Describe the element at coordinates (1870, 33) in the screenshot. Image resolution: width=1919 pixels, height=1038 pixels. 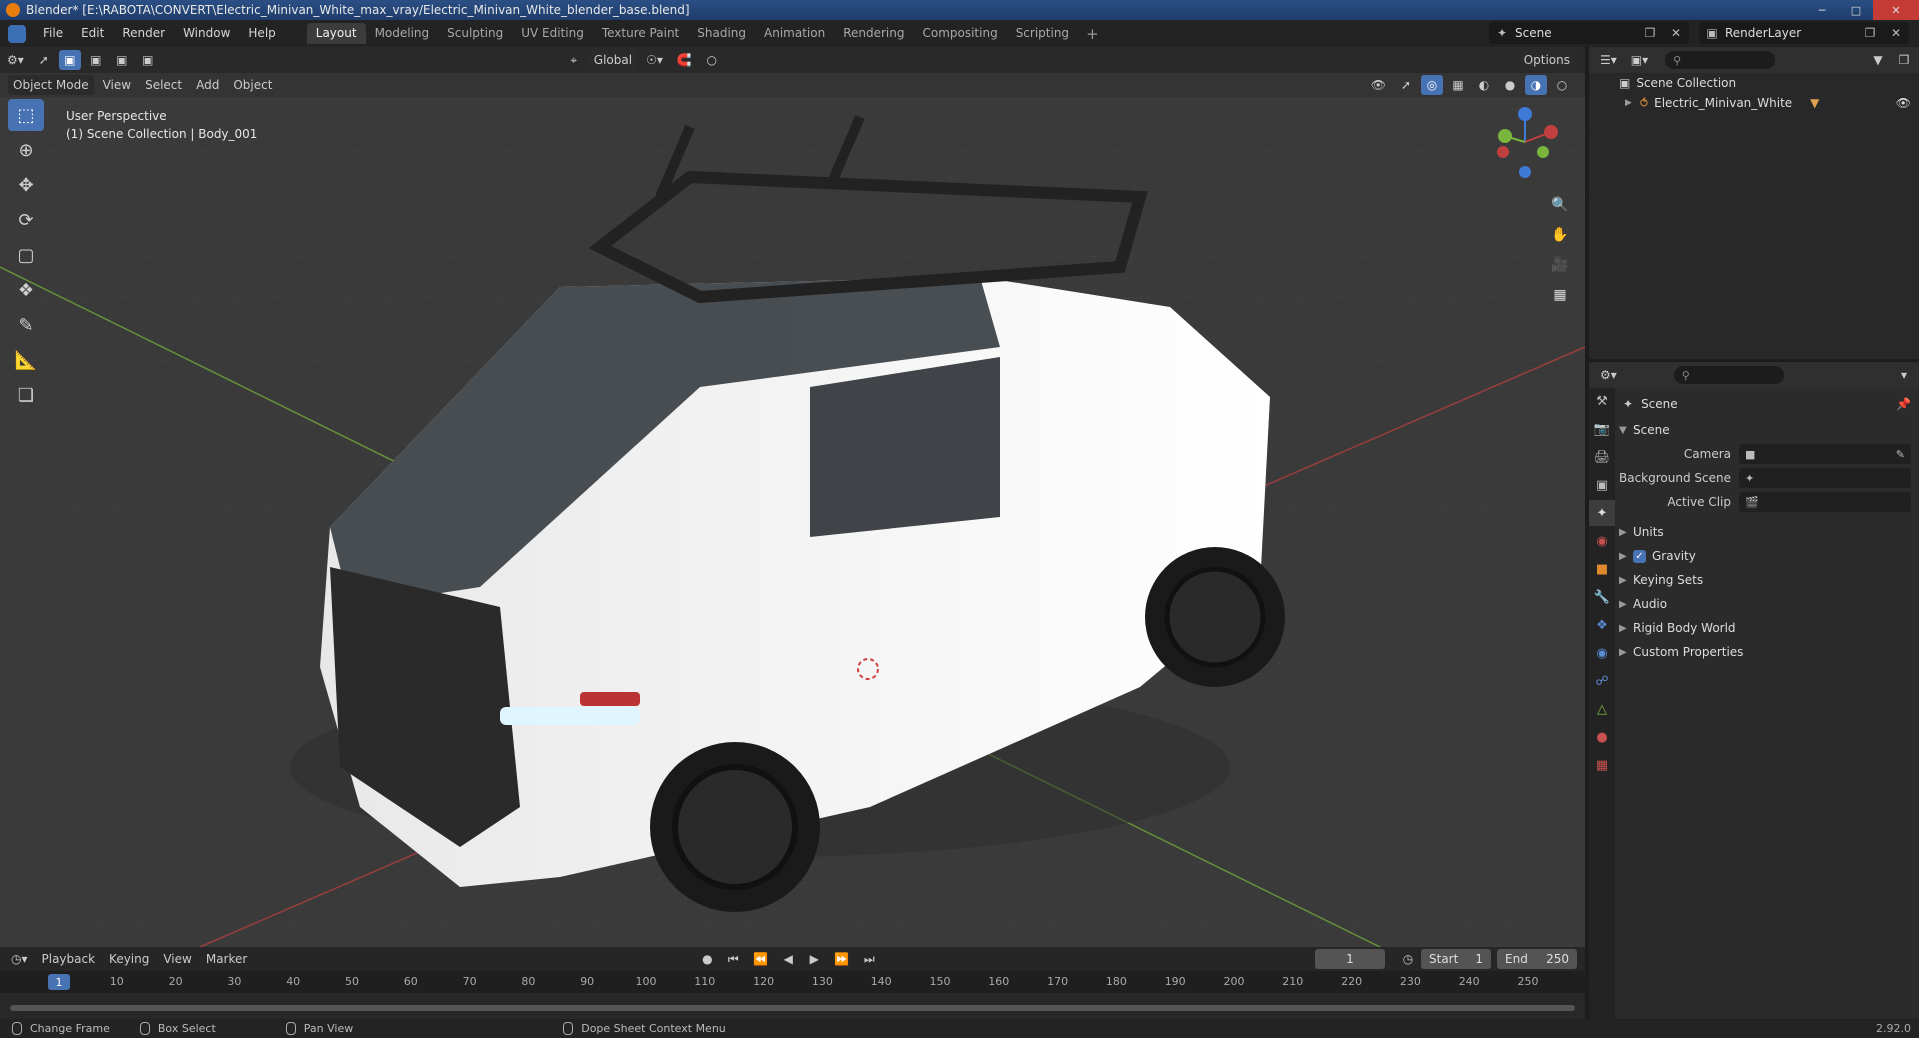
I see `duplicate-layer-icon: ❐` at that location.